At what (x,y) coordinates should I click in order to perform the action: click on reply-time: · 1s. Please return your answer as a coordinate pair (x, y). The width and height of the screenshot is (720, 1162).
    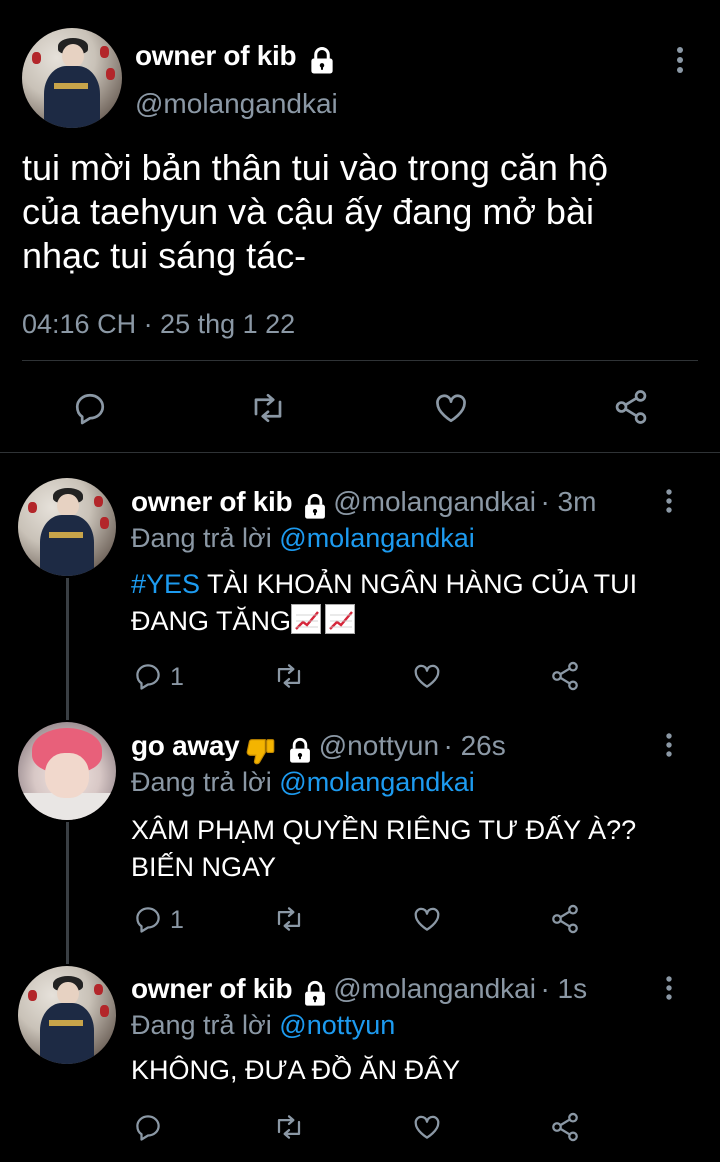
    Looking at the image, I should click on (564, 988).